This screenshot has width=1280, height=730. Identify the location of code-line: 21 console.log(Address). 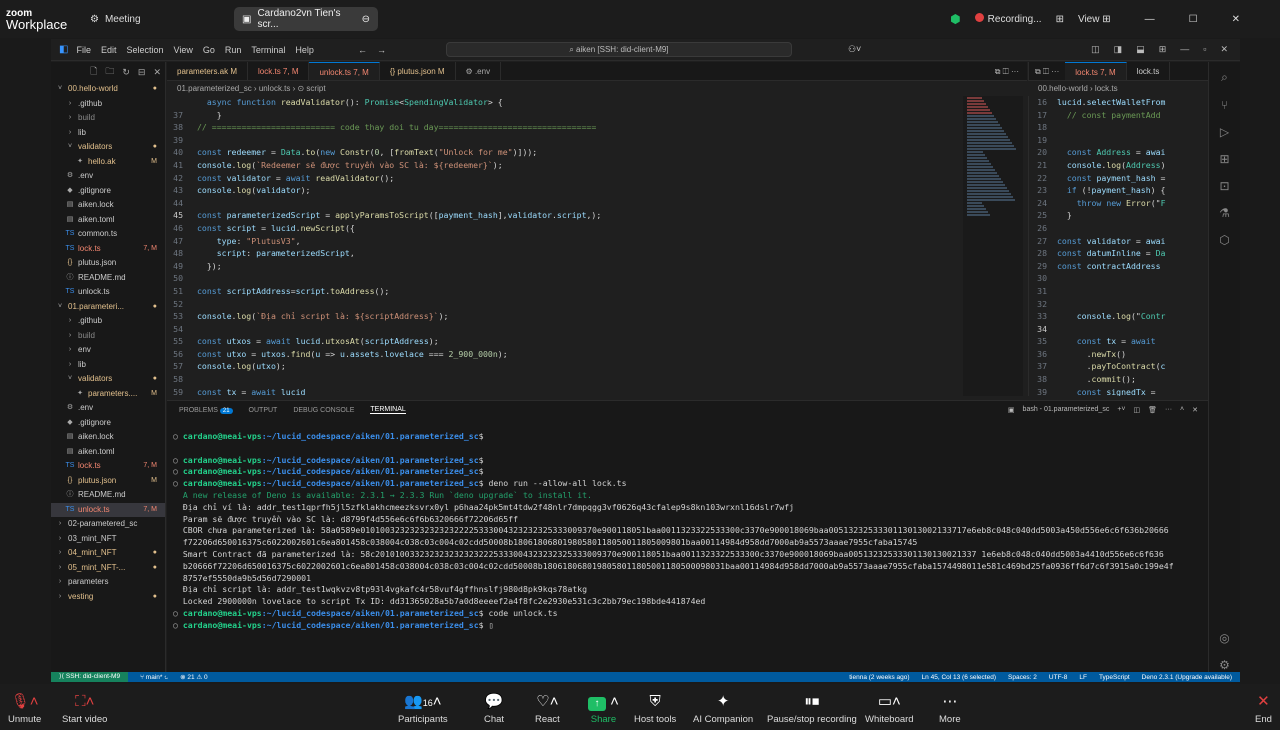
(1118, 165).